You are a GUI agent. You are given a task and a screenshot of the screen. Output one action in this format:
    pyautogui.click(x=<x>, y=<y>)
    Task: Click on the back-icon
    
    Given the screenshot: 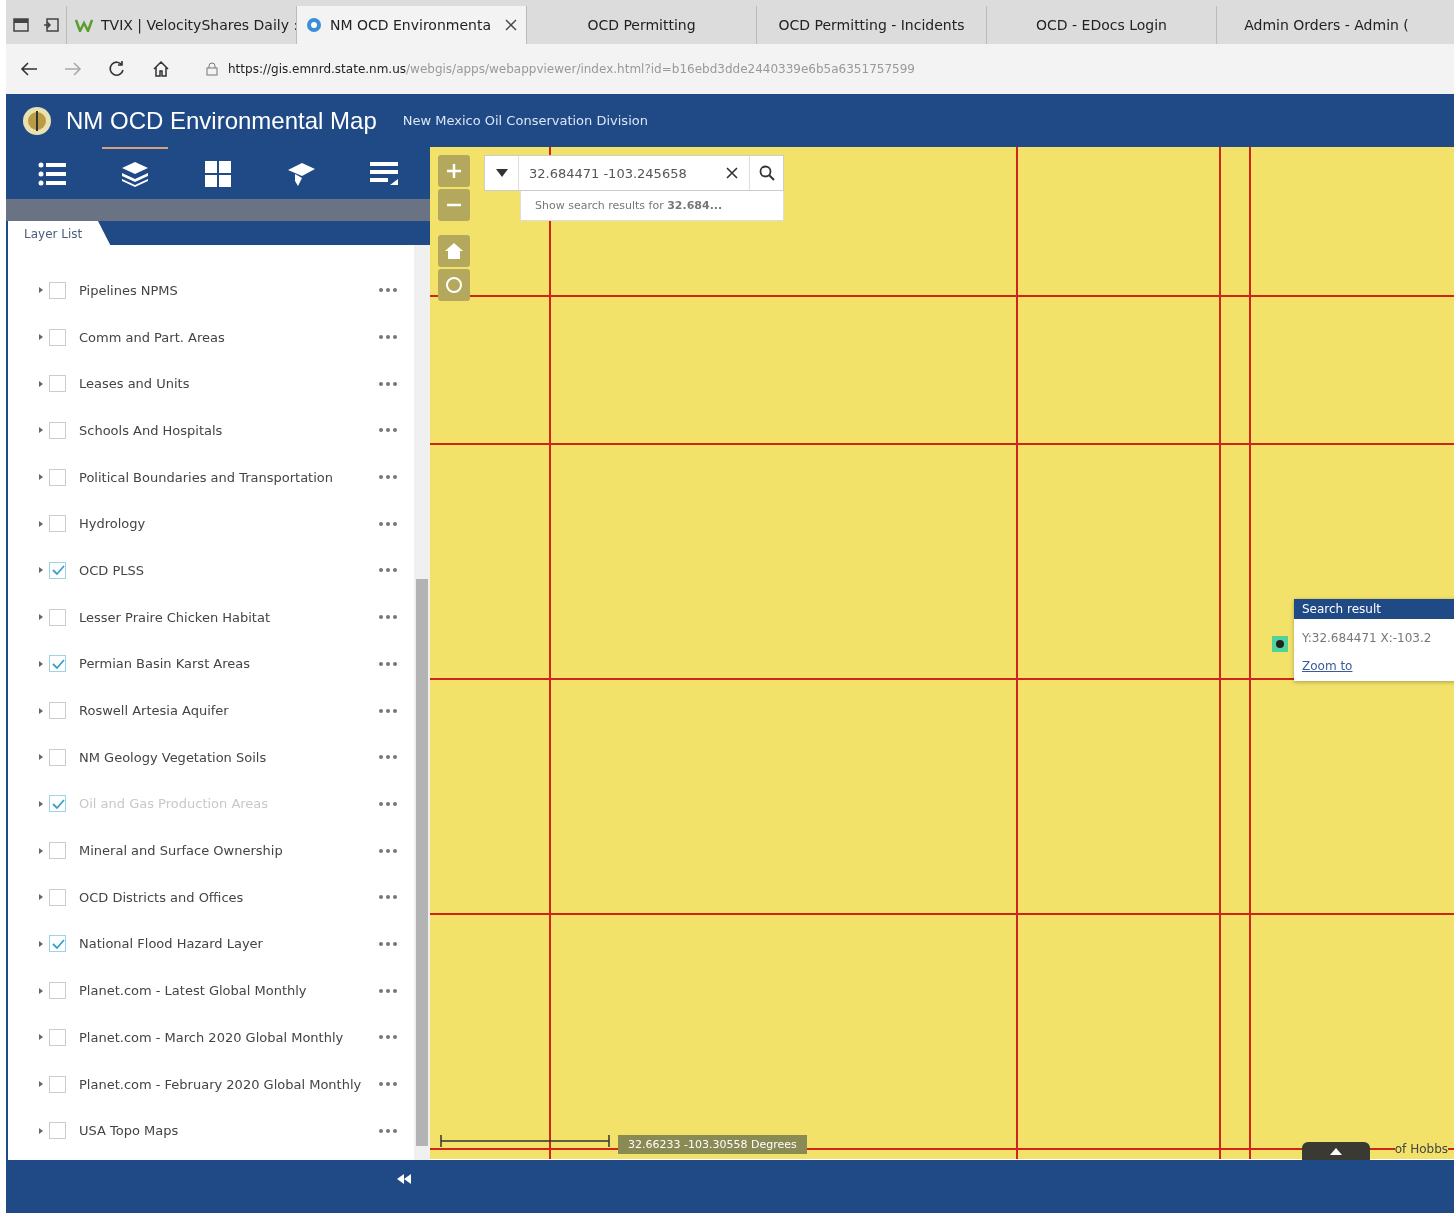 What is the action you would take?
    pyautogui.click(x=29, y=69)
    